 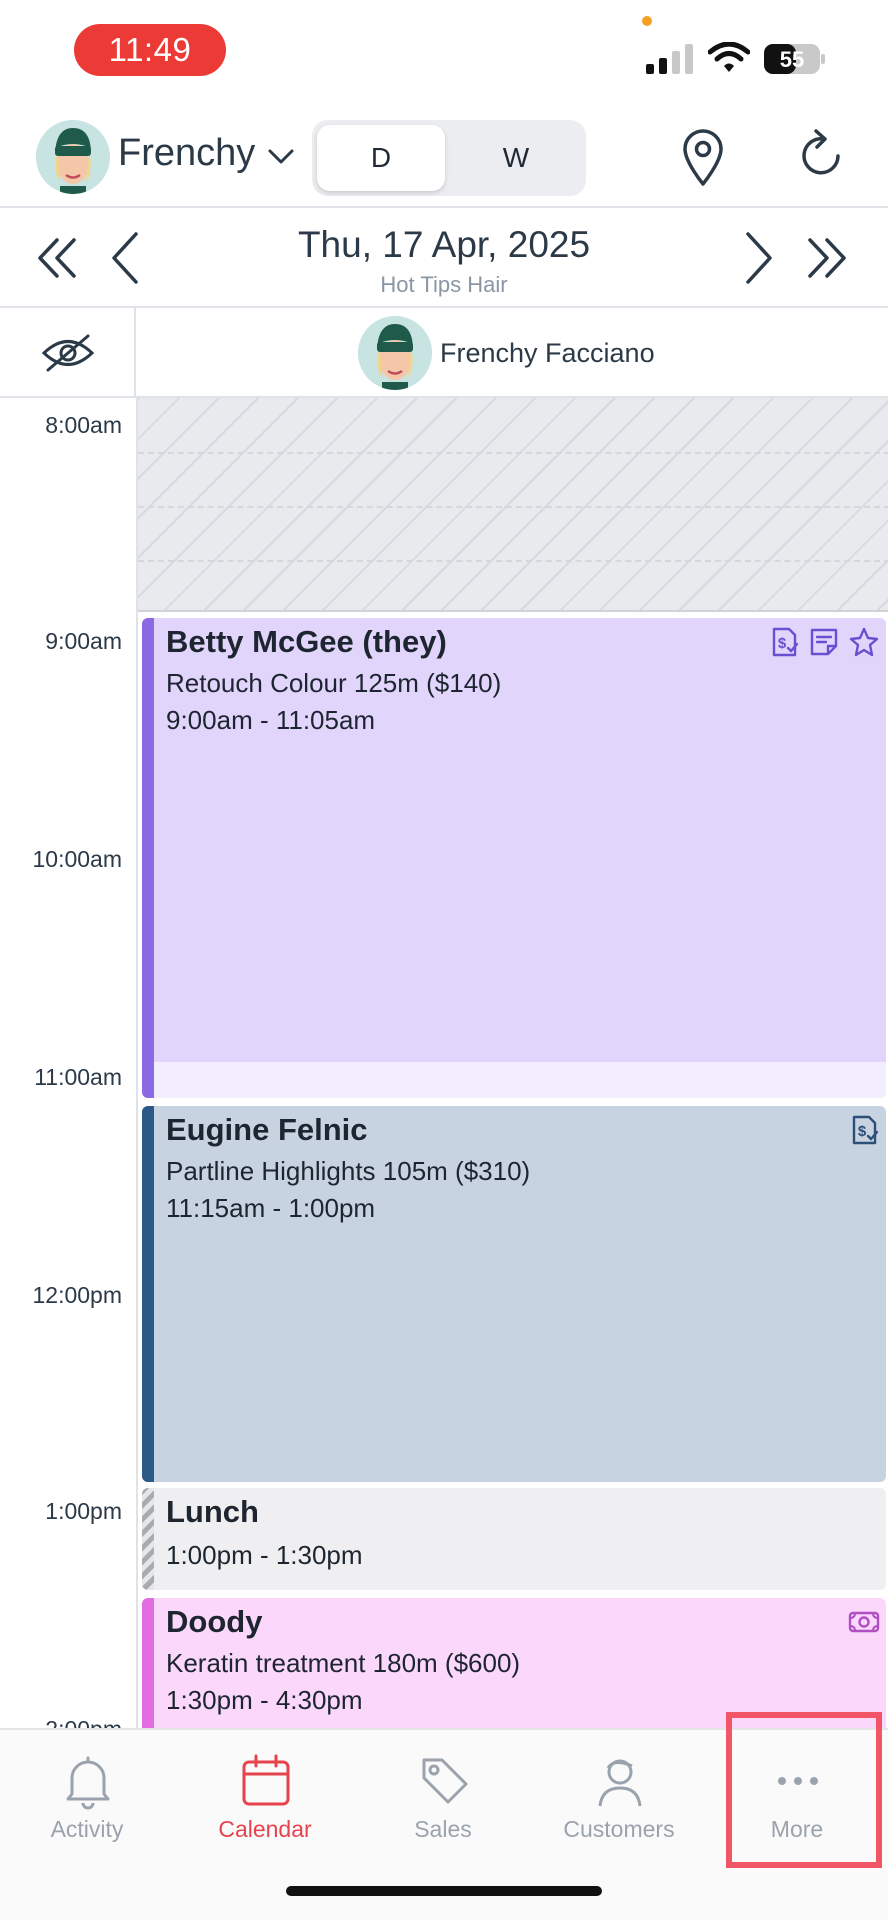 I want to click on app-header: Frenchy D W, so click(x=444, y=156).